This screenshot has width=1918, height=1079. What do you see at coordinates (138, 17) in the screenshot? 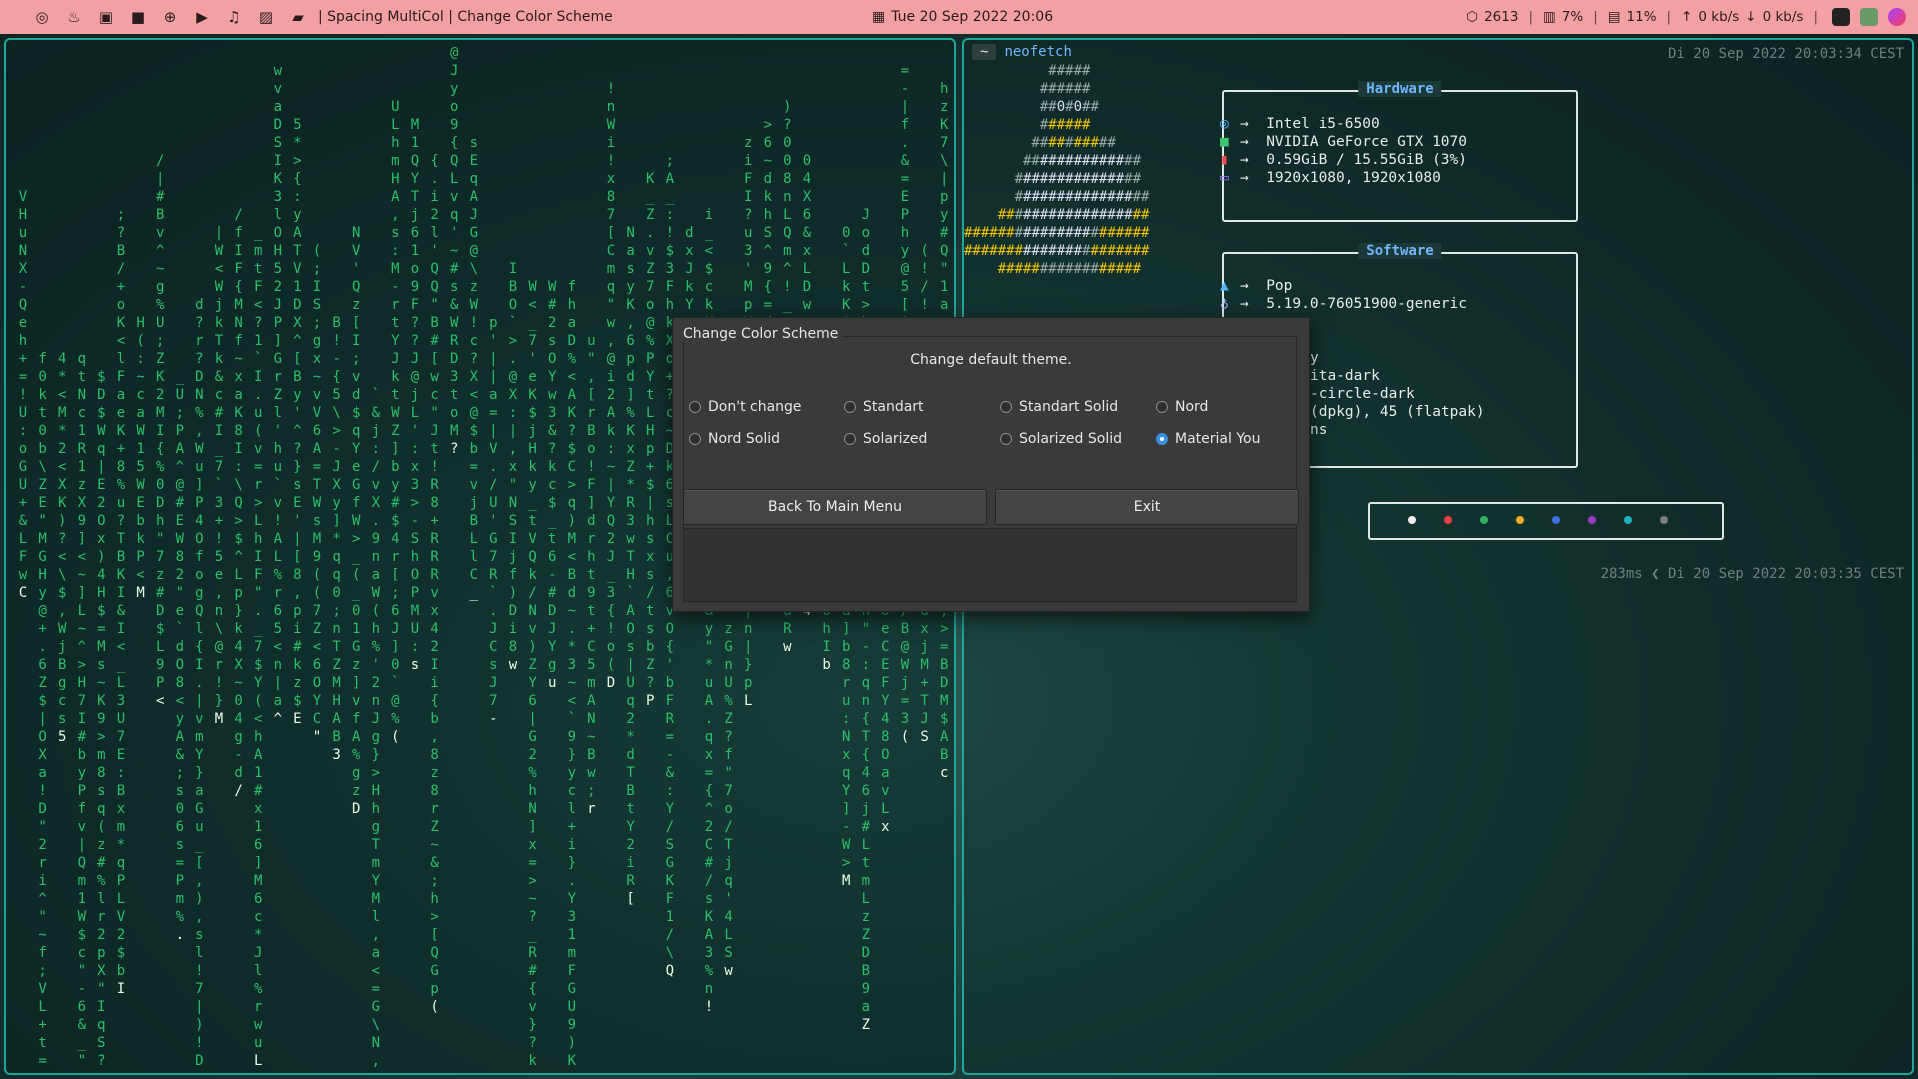
I see `video-icon: ■` at bounding box center [138, 17].